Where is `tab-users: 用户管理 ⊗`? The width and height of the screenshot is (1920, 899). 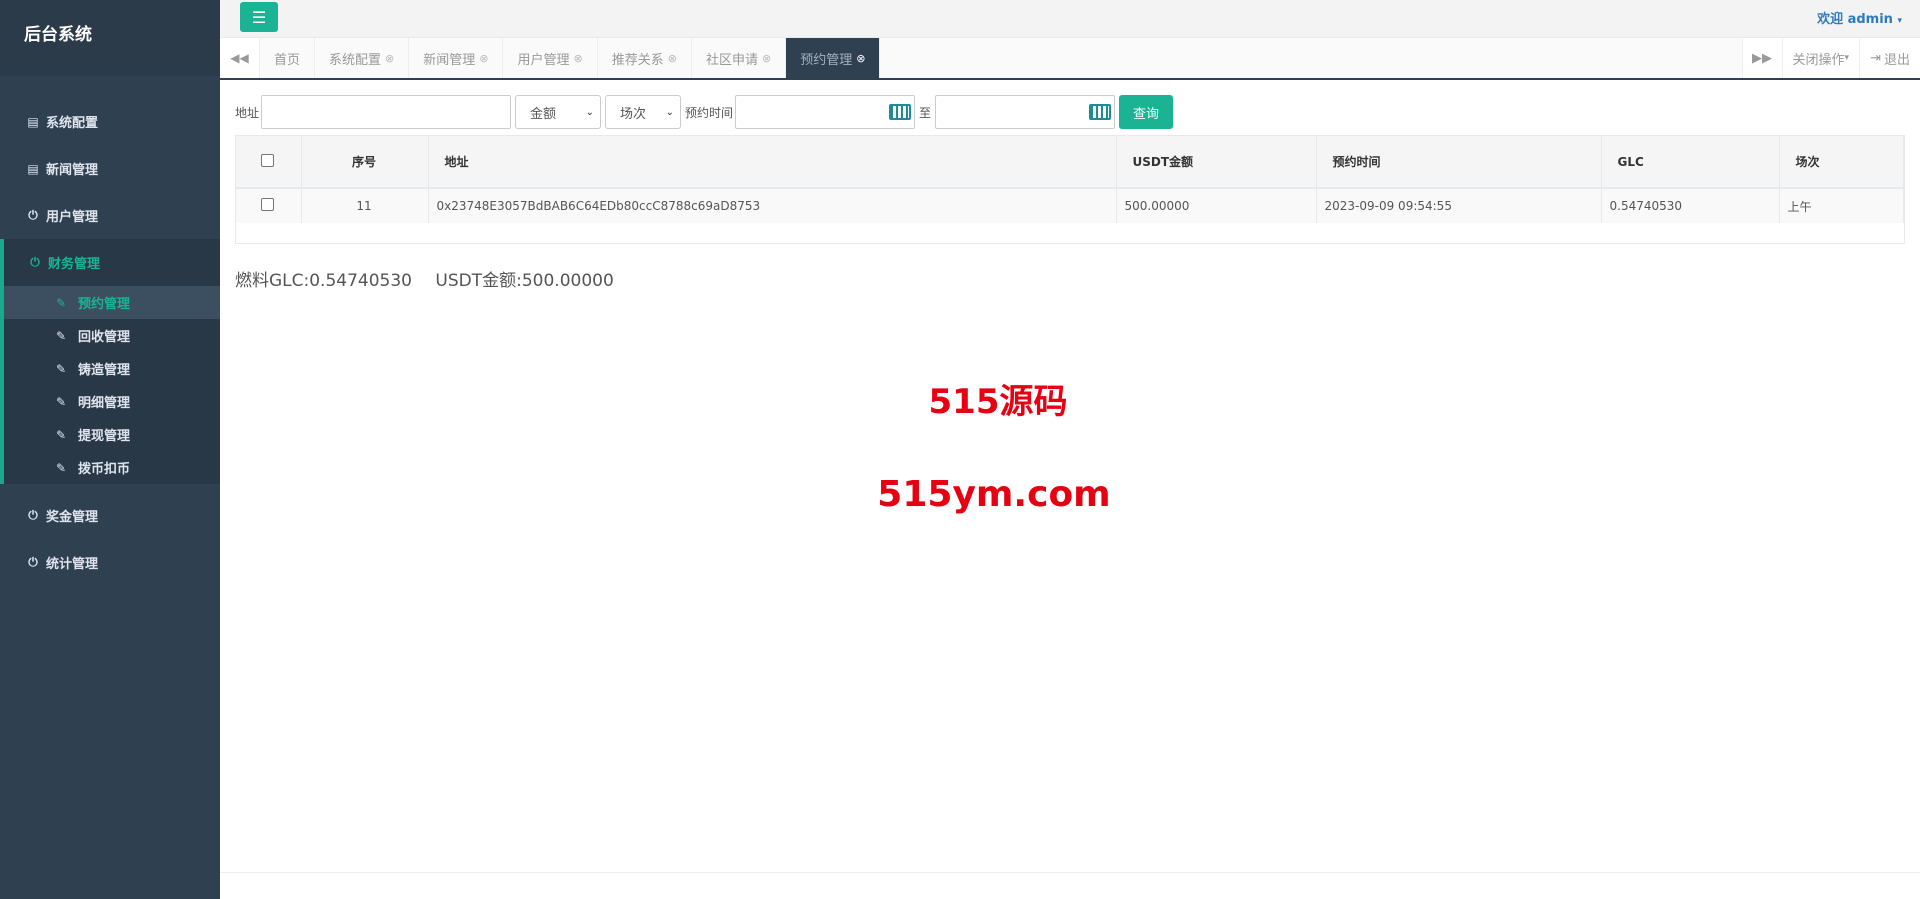
tab-users: 用户管理 ⊗ is located at coordinates (550, 58).